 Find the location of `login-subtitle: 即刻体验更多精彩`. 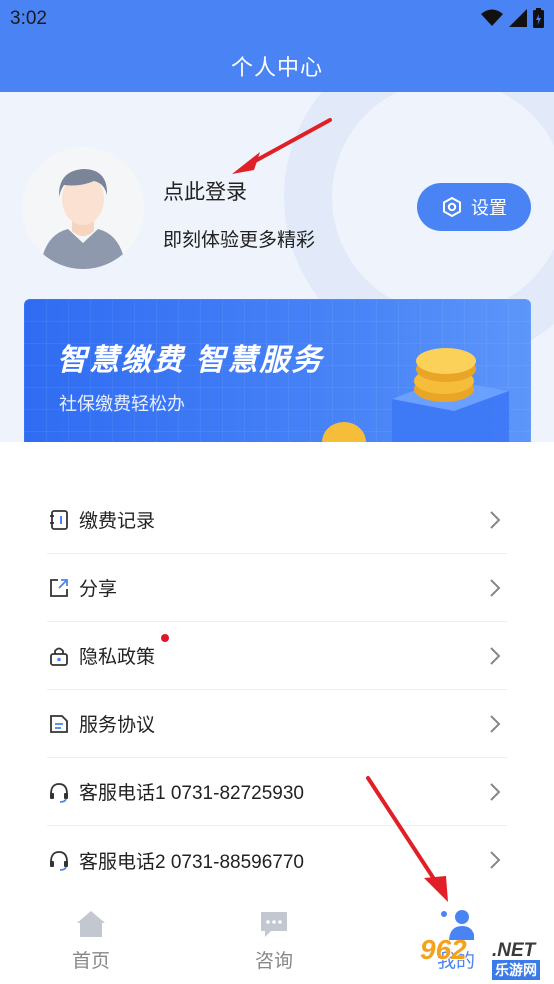

login-subtitle: 即刻体验更多精彩 is located at coordinates (239, 240).